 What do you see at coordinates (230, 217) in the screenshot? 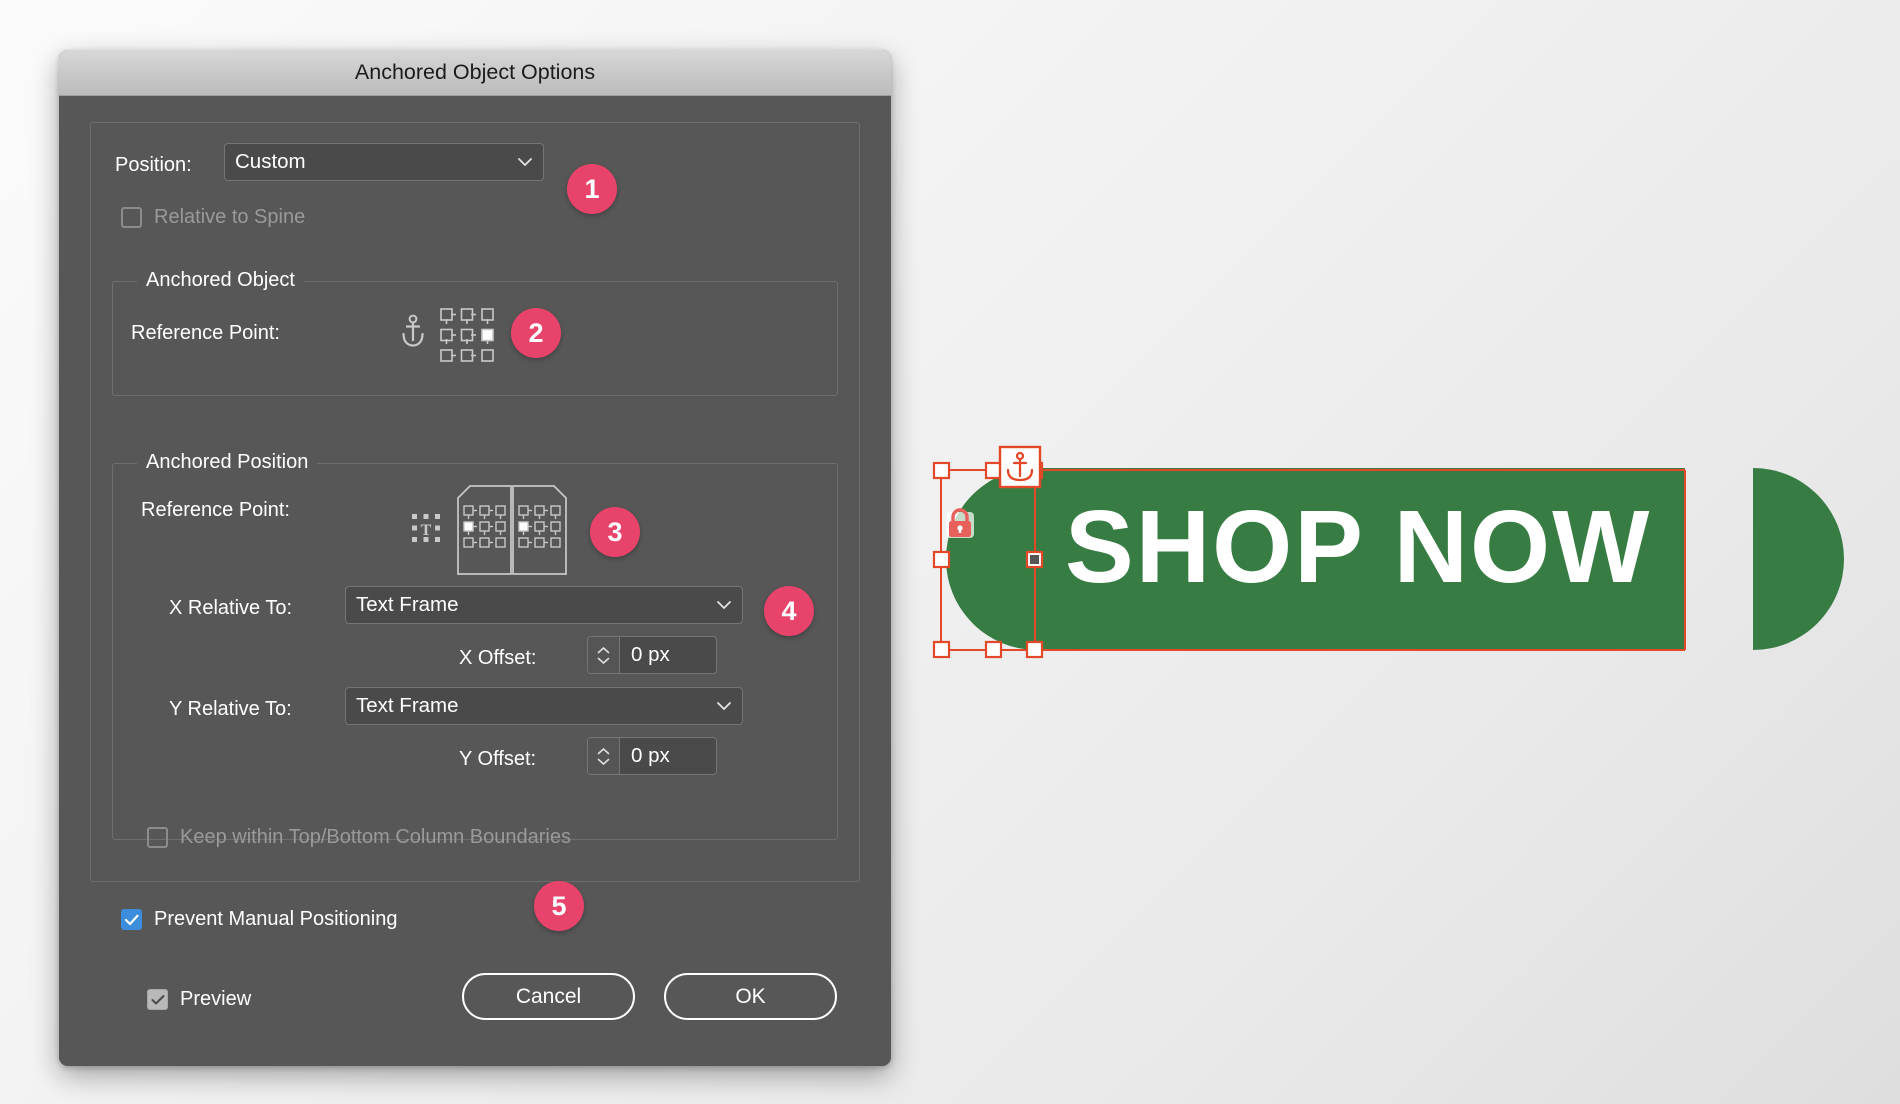
I see `relative-to-spine-label: Relative to Spine` at bounding box center [230, 217].